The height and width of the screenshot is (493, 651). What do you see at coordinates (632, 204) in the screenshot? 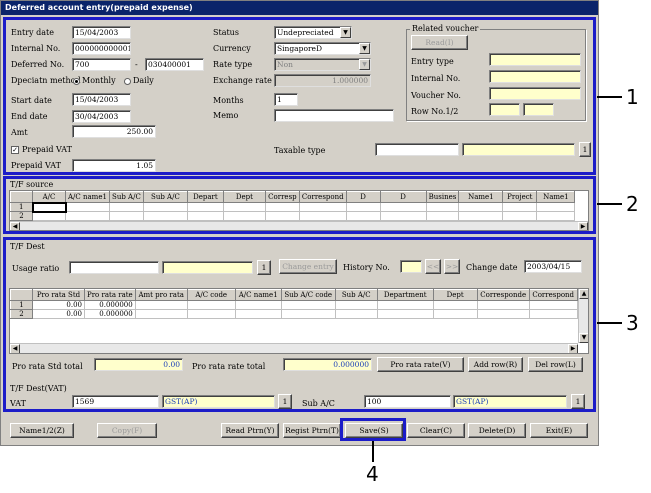
I see `callout-number-2: 2` at bounding box center [632, 204].